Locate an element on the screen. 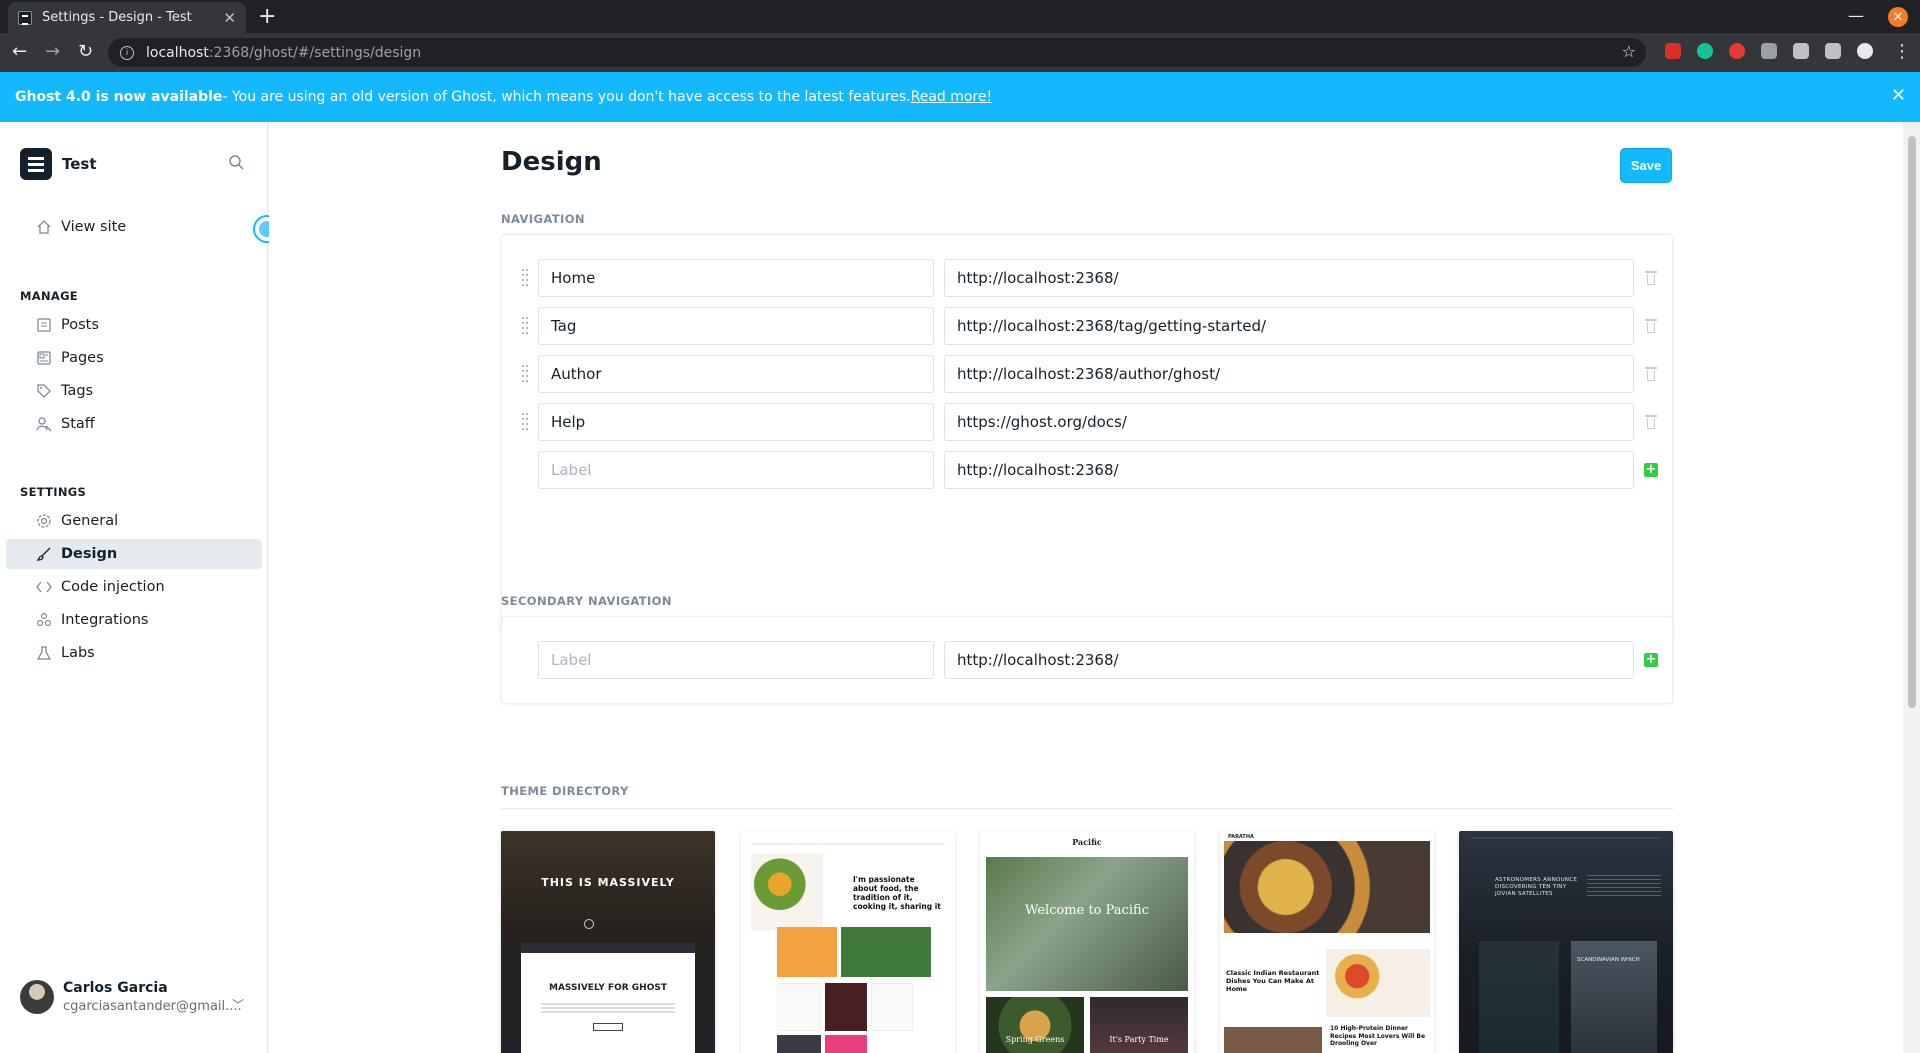 This screenshot has height=1053, width=1920. back-icon: ← is located at coordinates (19, 51).